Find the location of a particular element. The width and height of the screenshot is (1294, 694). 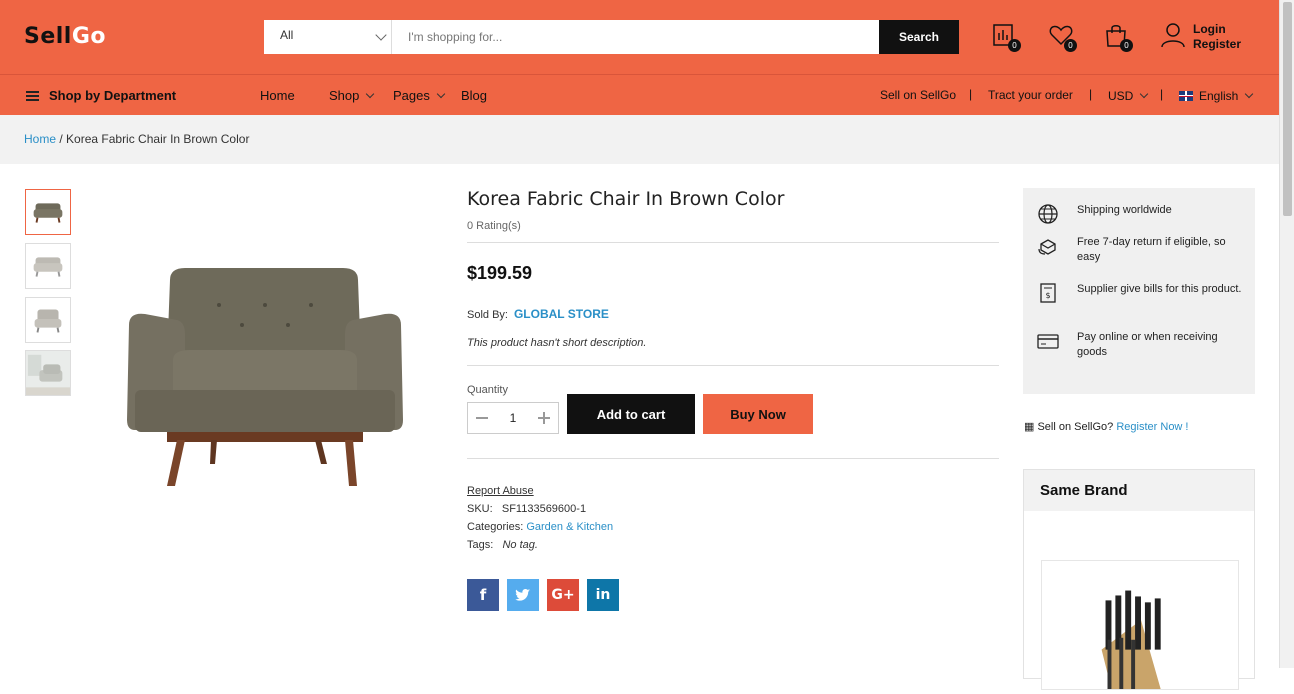

google-plus-icon: G+ is located at coordinates (563, 595).